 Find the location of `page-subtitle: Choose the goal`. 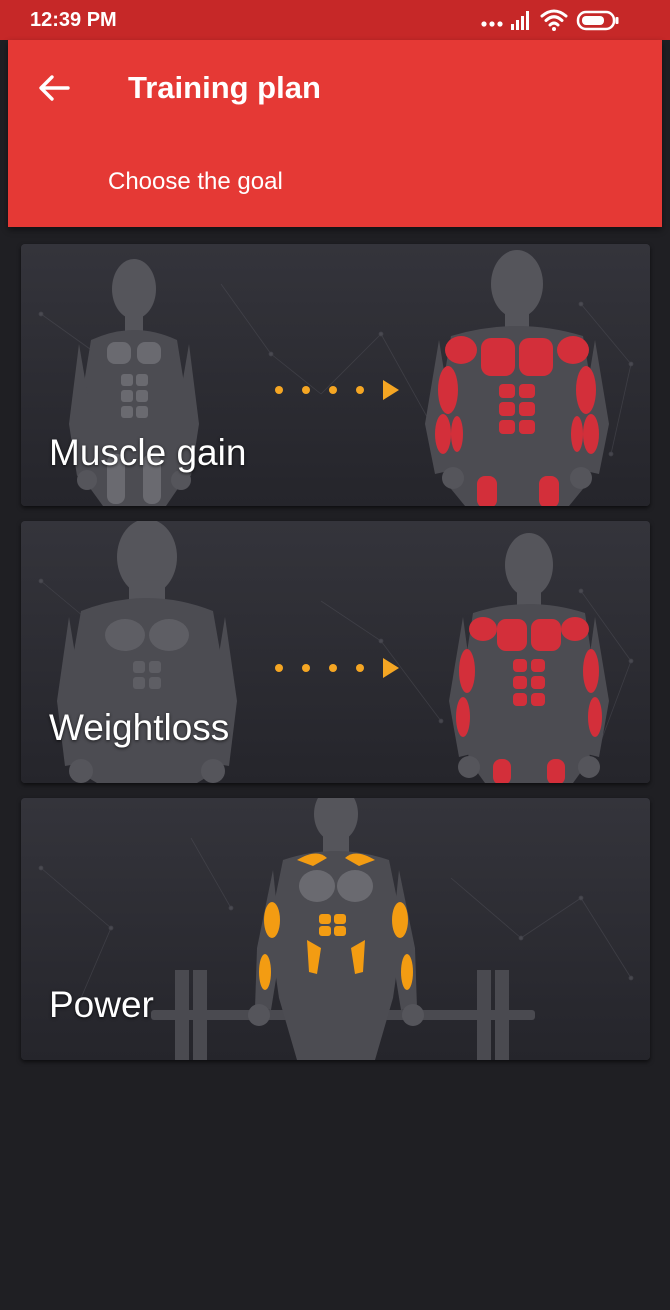

page-subtitle: Choose the goal is located at coordinates (195, 181).